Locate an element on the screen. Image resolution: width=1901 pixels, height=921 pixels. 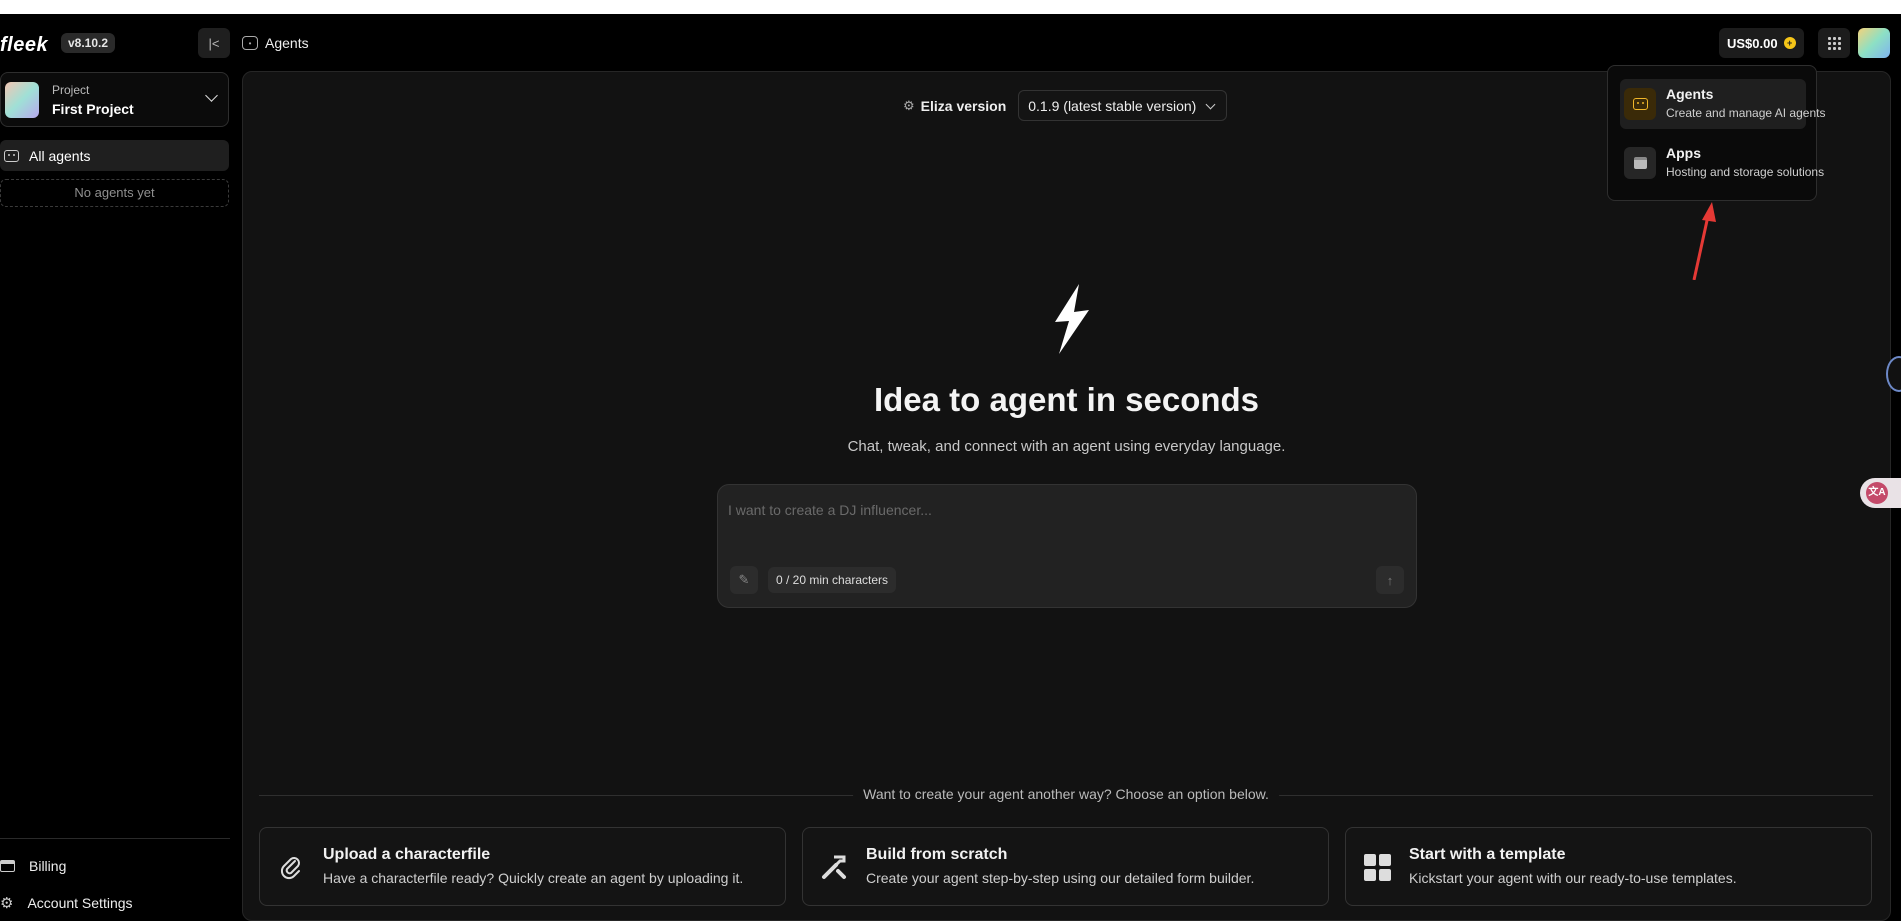
magic-wand-icon: ✎ is located at coordinates (744, 579).